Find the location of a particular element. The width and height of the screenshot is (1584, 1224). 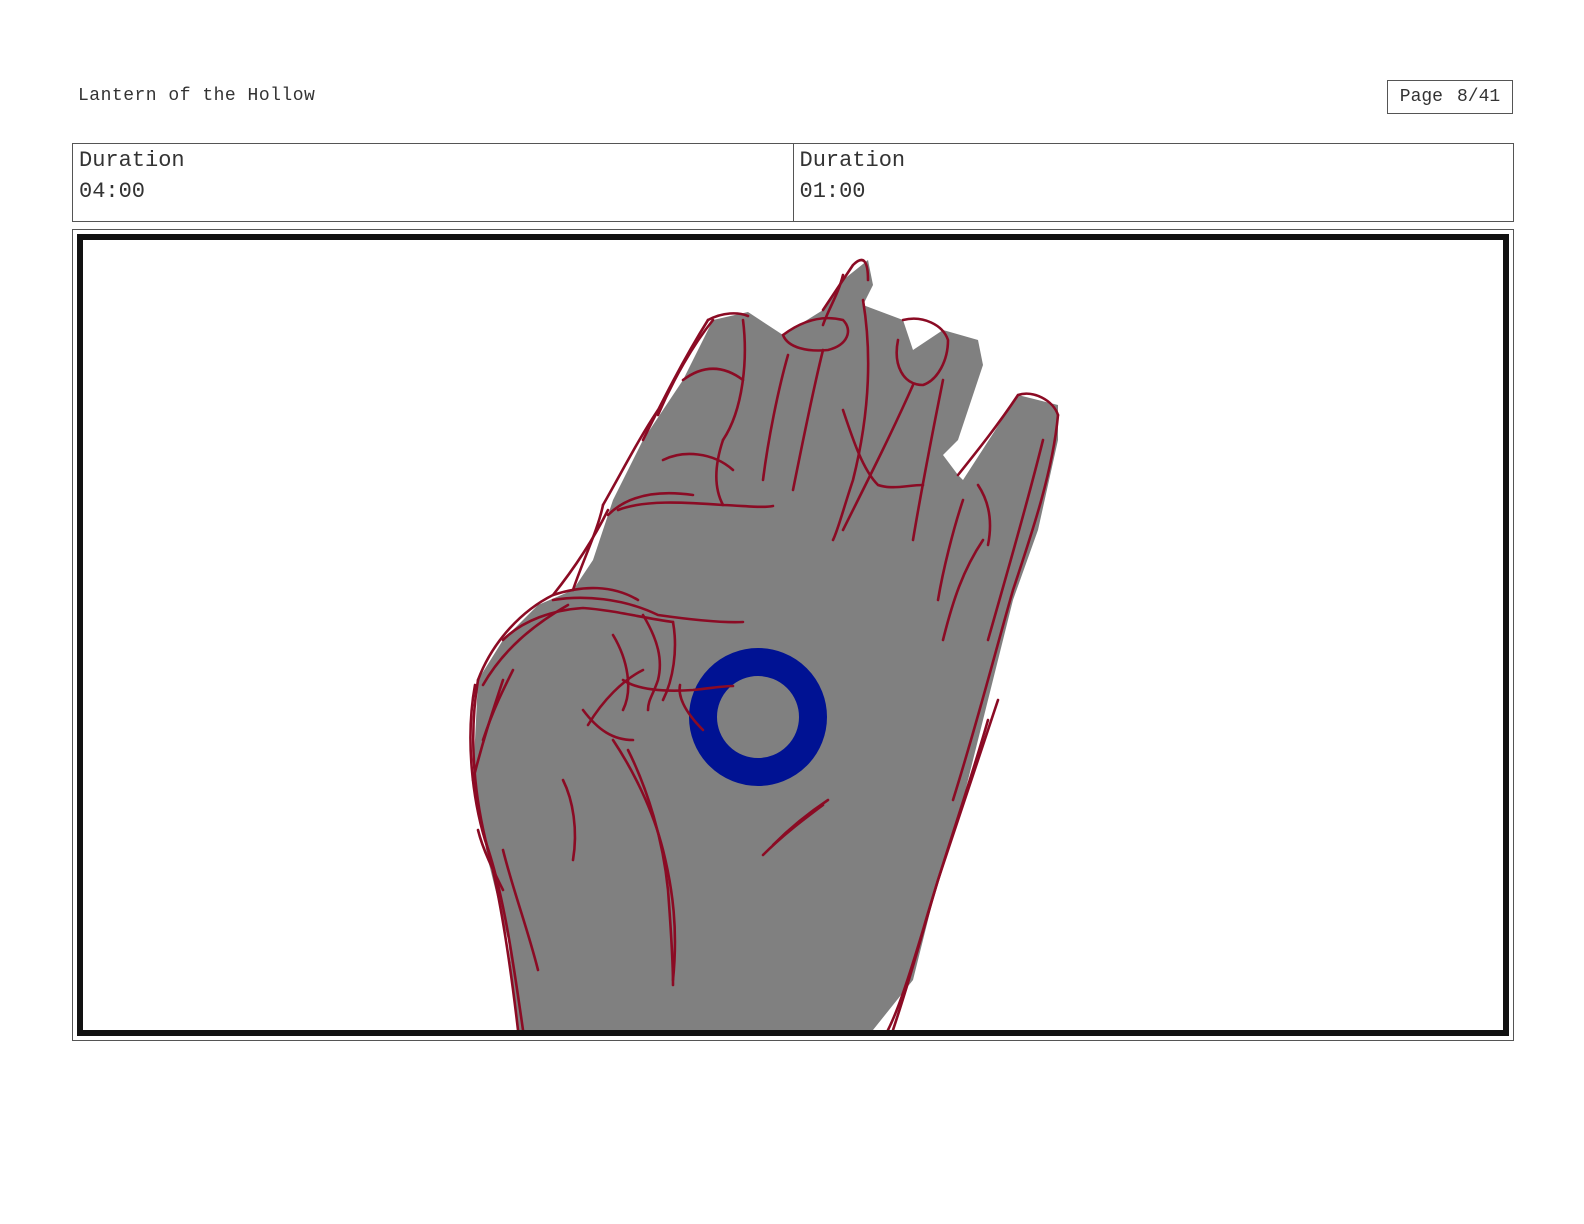

duration-cell-right: Duration 01:00 is located at coordinates (1153, 182).